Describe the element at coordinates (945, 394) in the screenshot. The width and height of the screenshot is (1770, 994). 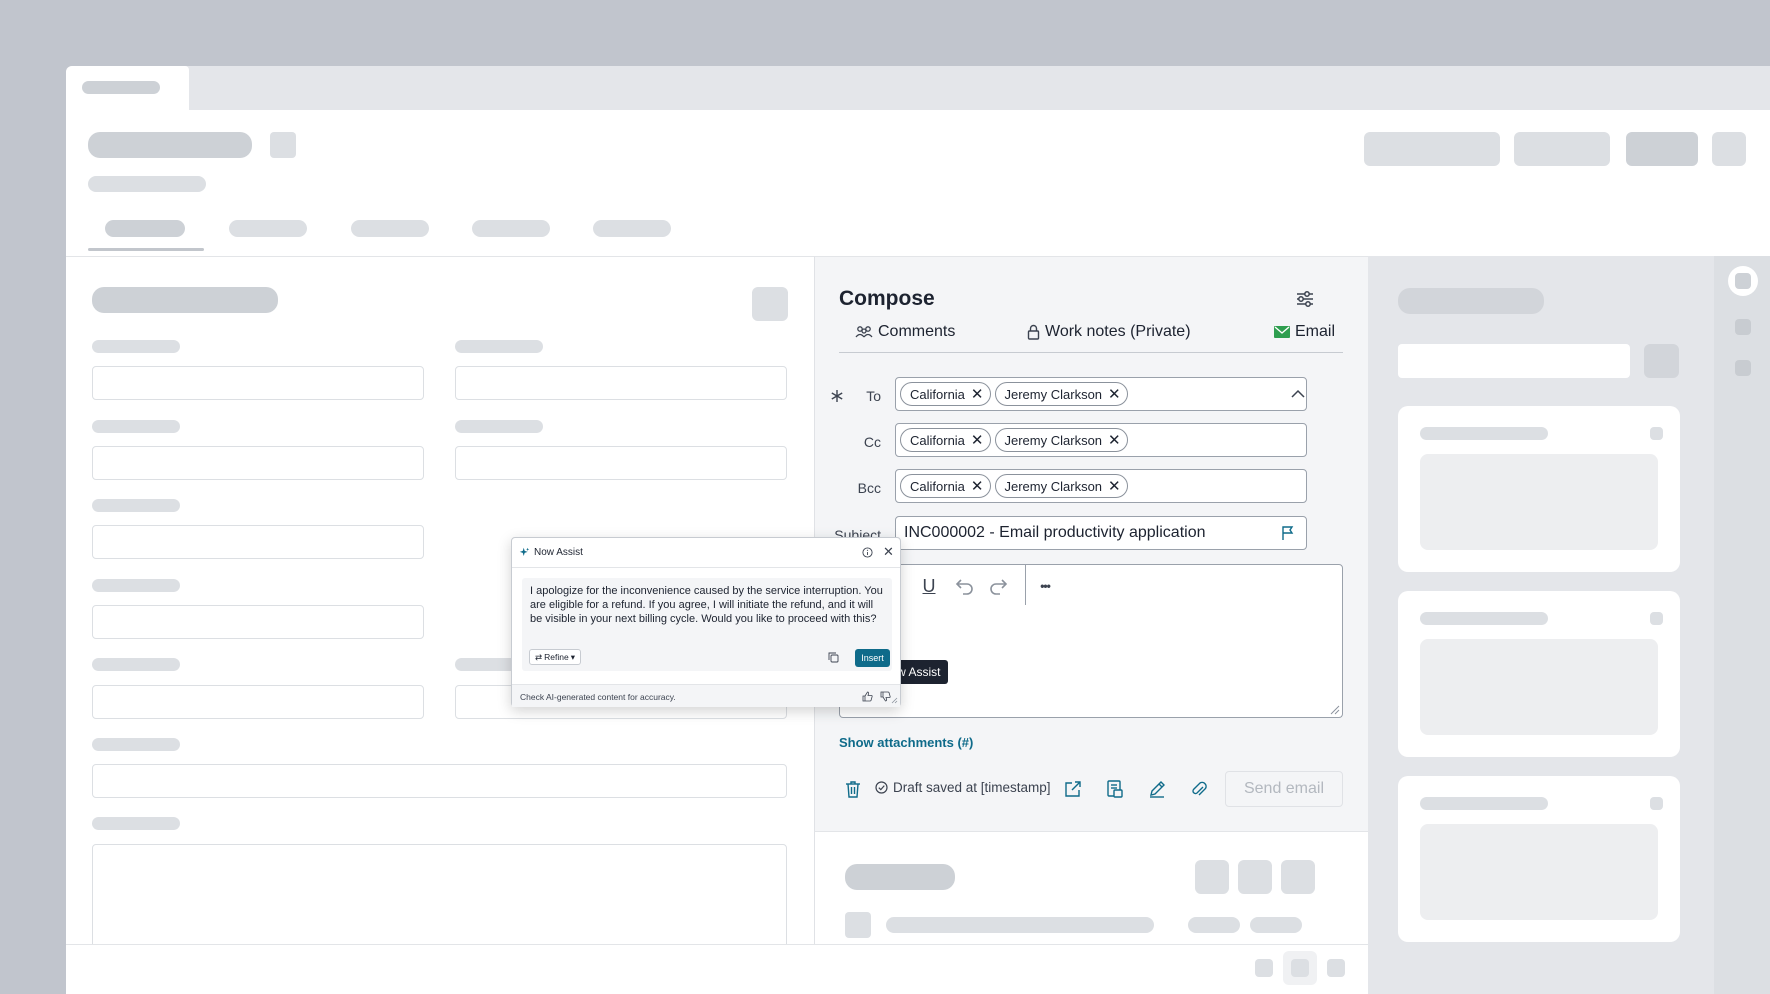
I see `to-chip-california: California ✕` at that location.